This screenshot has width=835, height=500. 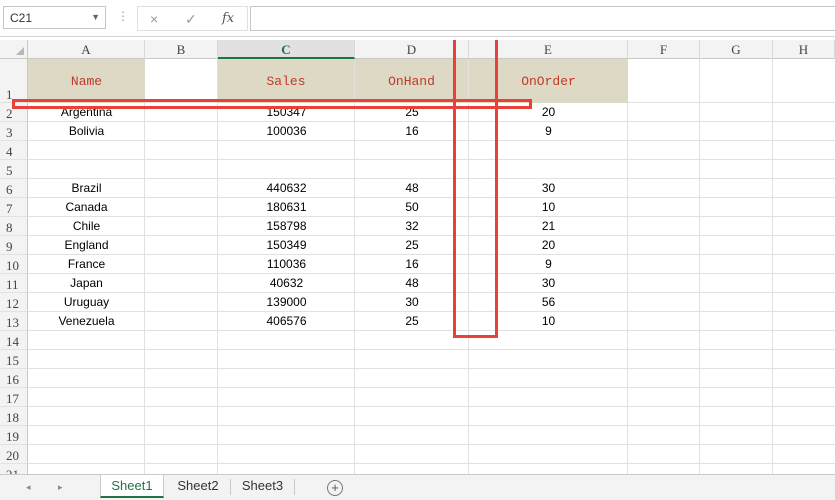 I want to click on cell-sales: 180631, so click(x=286, y=207).